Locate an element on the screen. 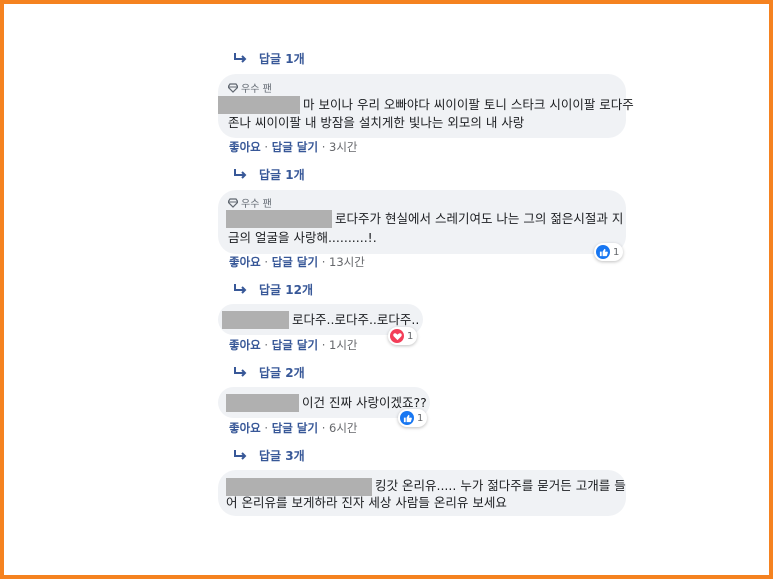  comment-actions: 좋아요 · 답글 달기 · 3시간 is located at coordinates (293, 147).